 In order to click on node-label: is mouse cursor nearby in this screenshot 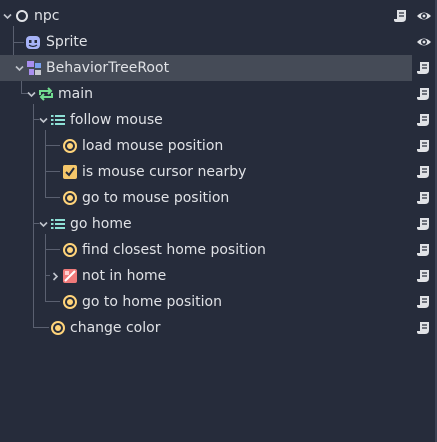, I will do `click(164, 172)`.